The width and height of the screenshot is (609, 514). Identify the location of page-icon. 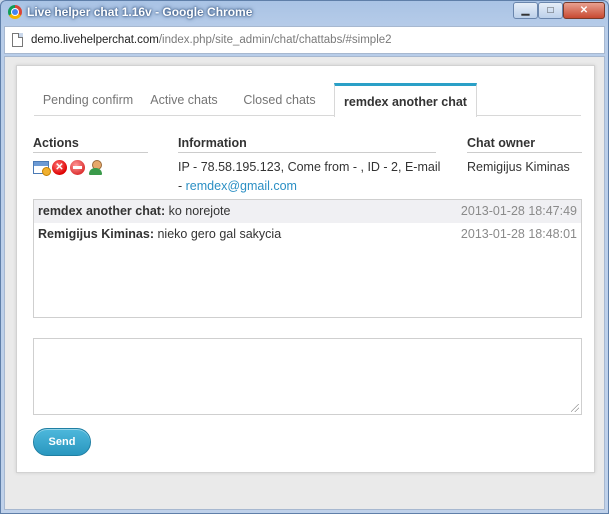
(17, 40).